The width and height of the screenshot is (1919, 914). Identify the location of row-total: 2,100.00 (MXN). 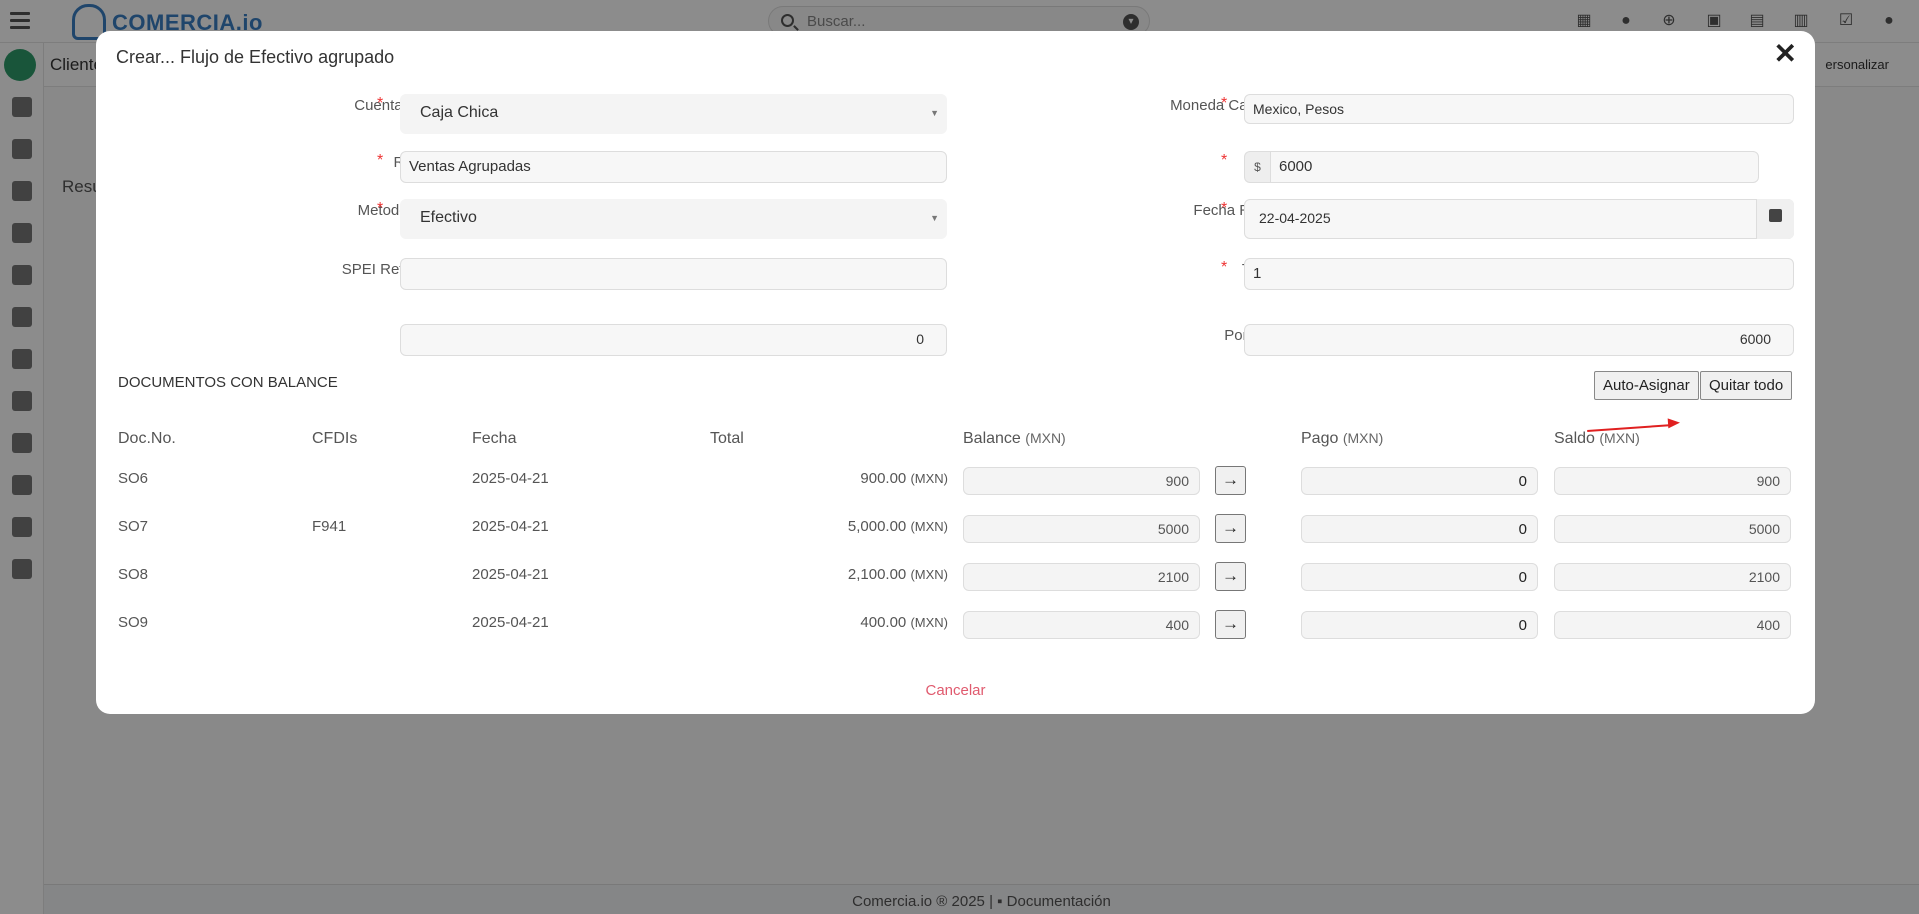
(828, 574).